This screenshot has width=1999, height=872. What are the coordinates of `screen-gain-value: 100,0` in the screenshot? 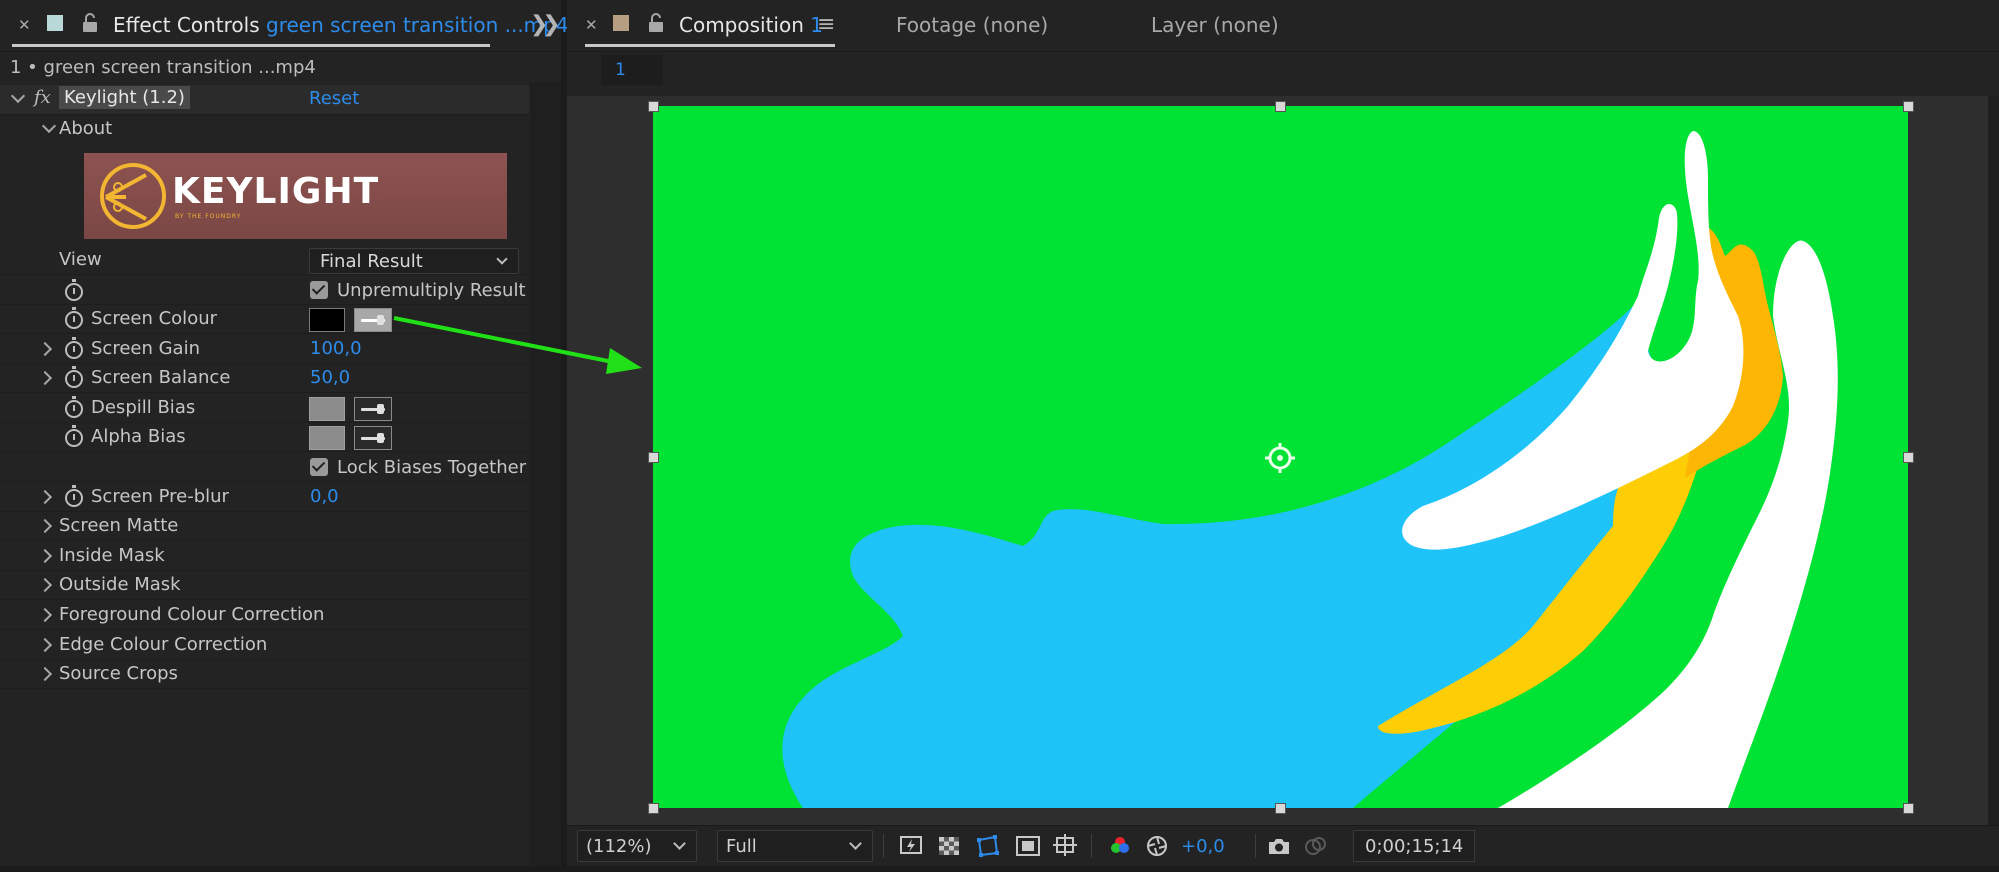 It's located at (336, 348).